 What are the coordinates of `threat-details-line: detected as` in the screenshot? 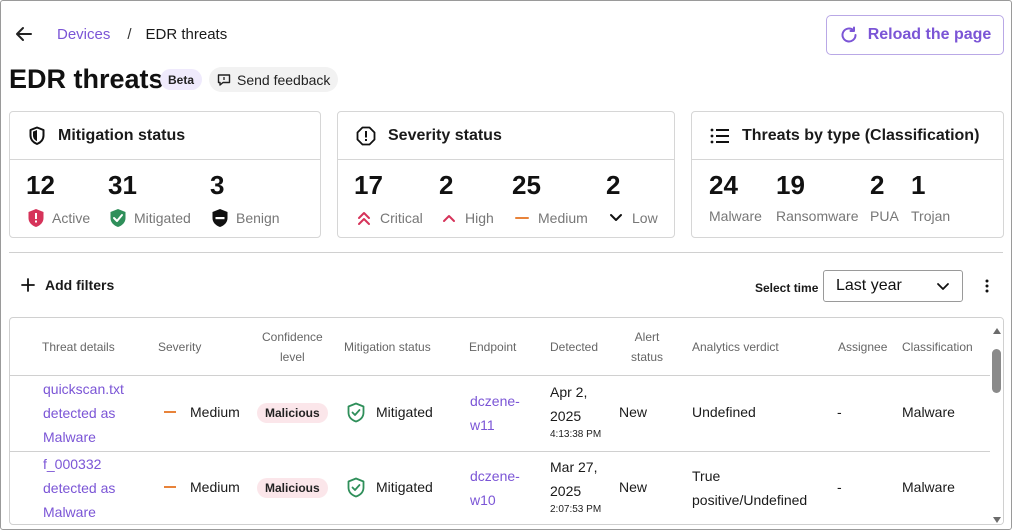 It's located at (79, 488).